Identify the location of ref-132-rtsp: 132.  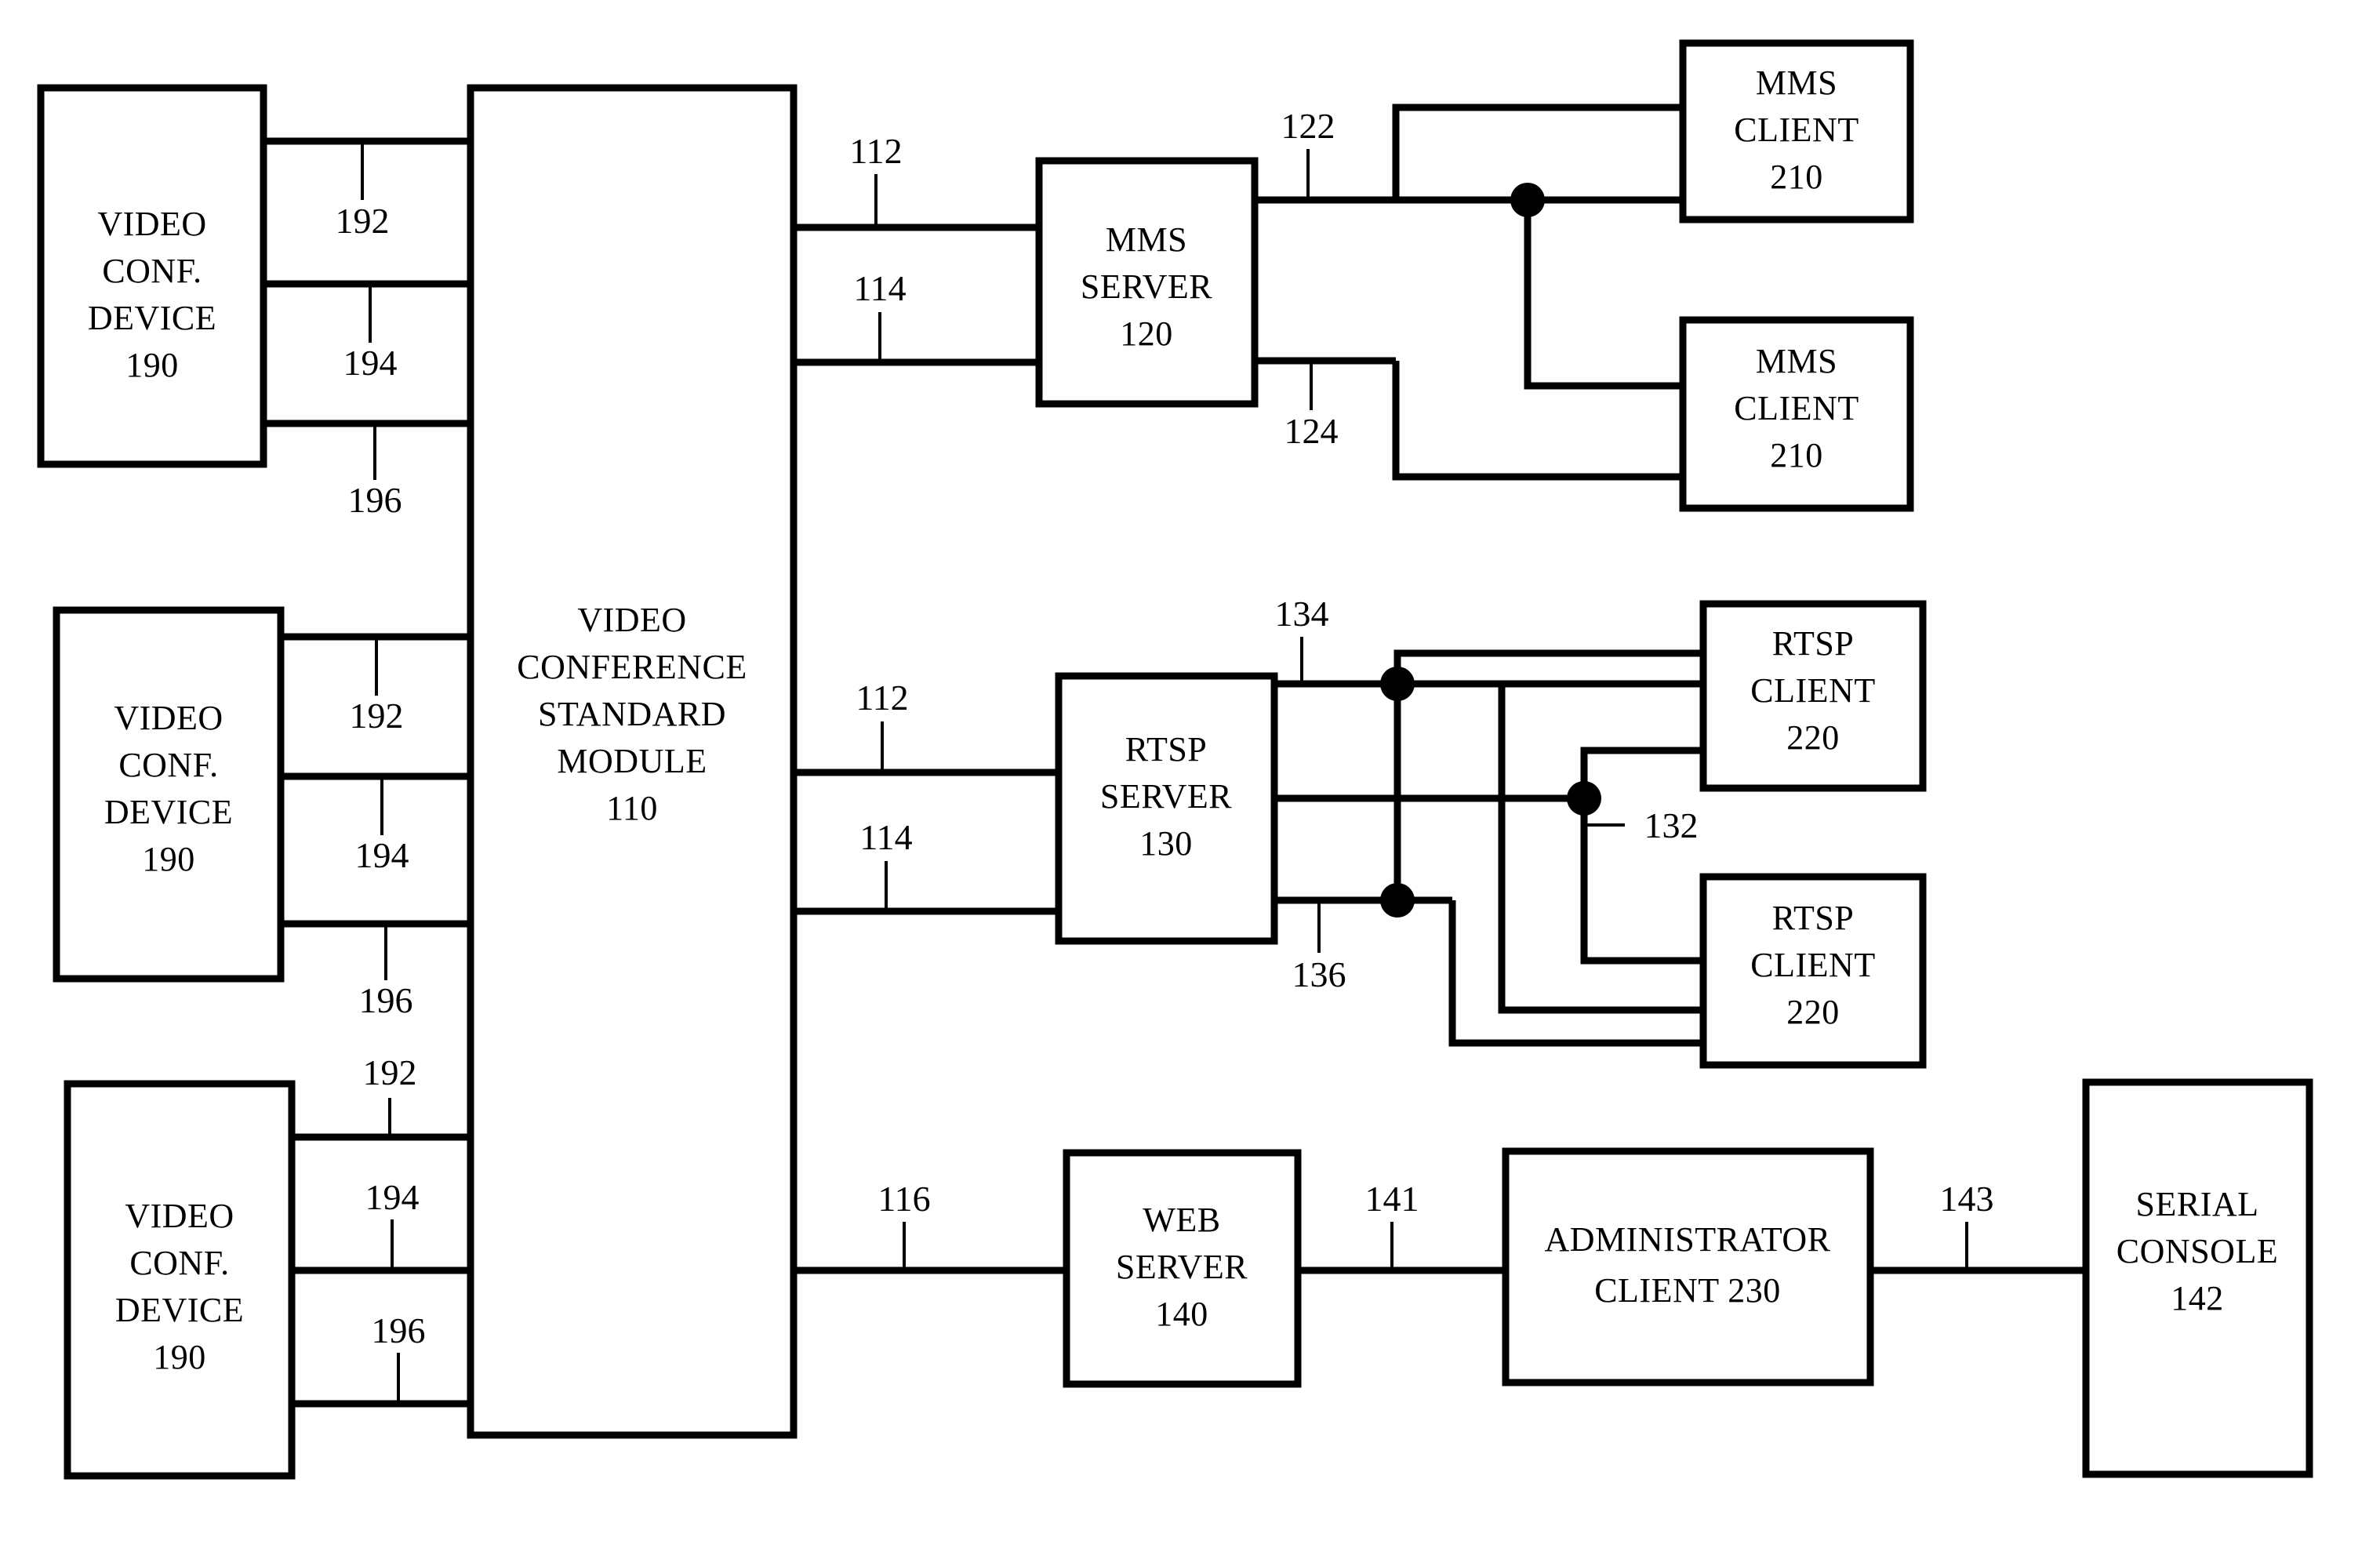
(1641, 825).